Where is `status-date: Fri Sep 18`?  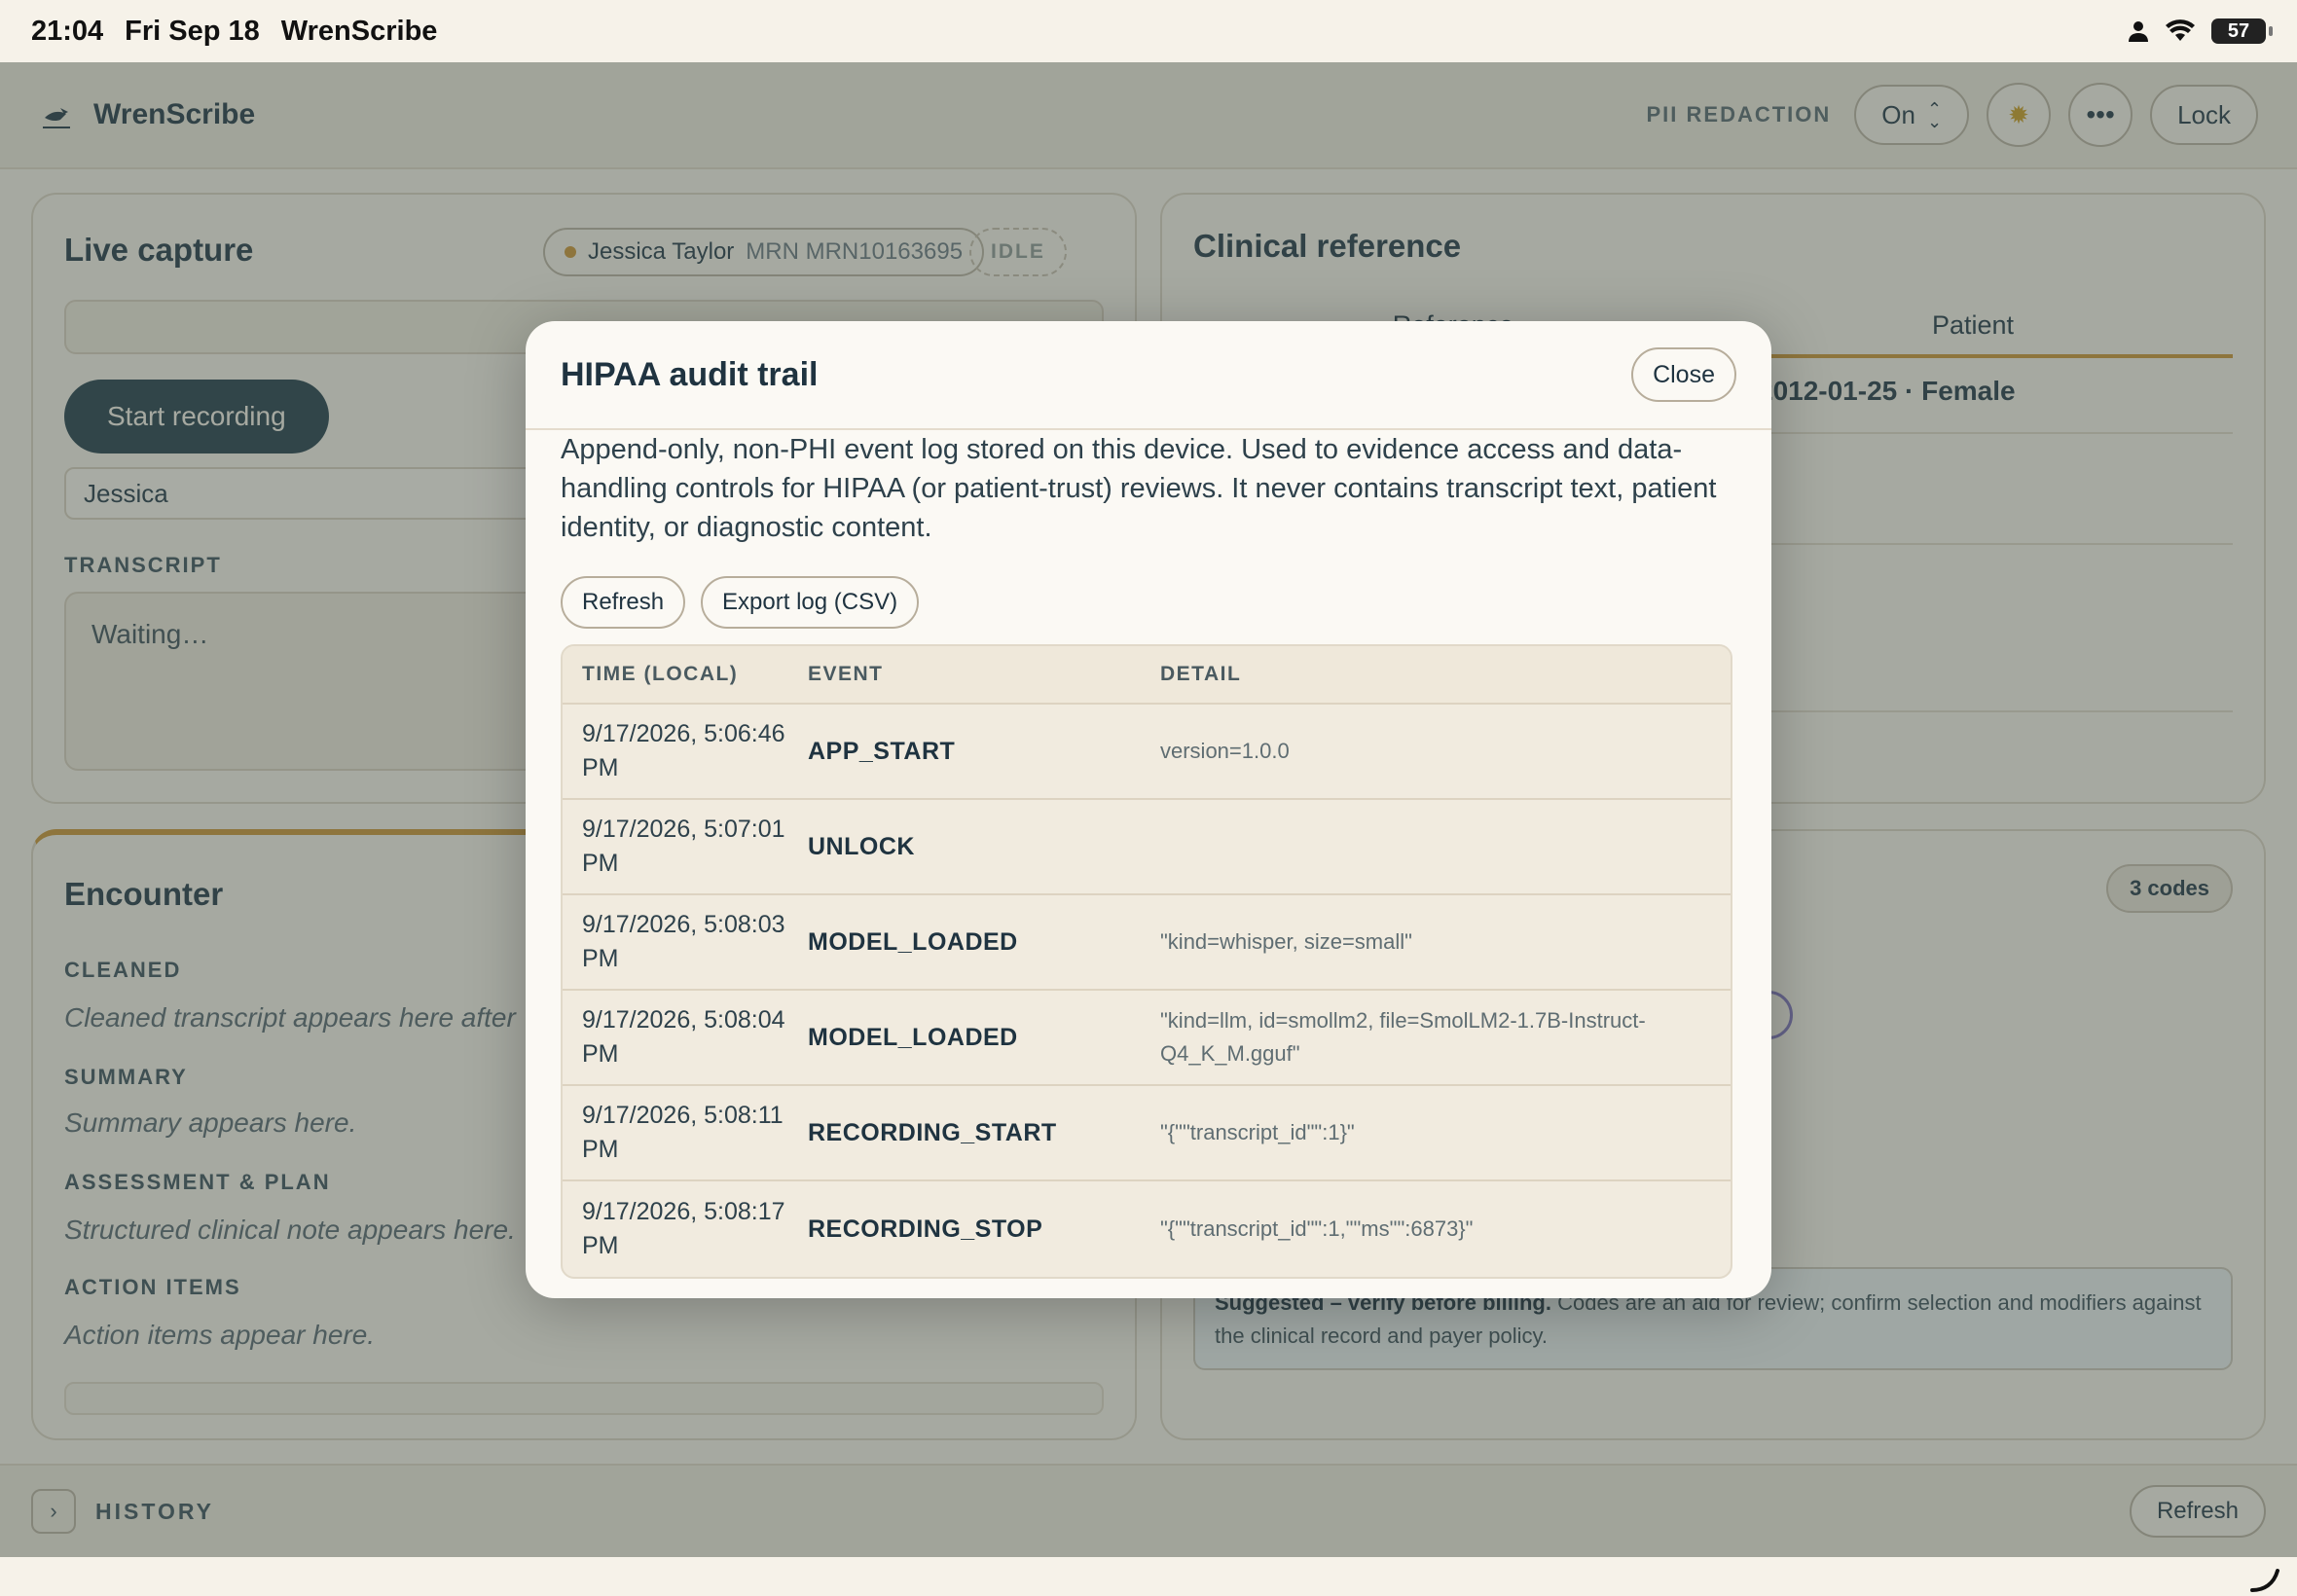 status-date: Fri Sep 18 is located at coordinates (192, 31).